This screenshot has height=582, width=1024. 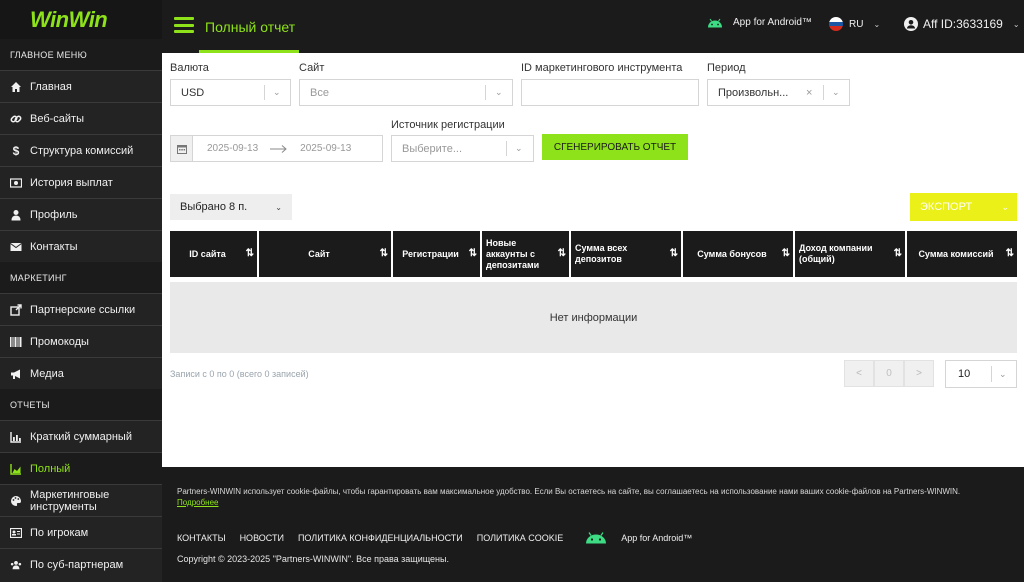 What do you see at coordinates (81, 309) in the screenshot?
I see `sidebar-item-partner-links: Партнерские ссылки` at bounding box center [81, 309].